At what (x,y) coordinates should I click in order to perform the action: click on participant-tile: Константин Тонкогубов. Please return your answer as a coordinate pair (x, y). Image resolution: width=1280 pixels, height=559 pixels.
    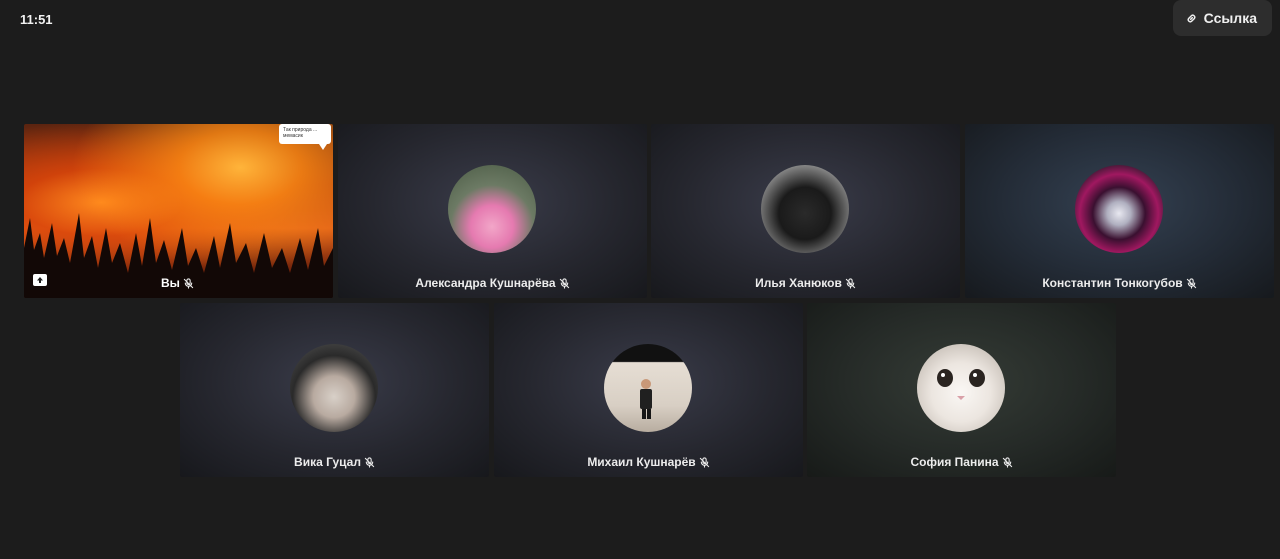
    Looking at the image, I should click on (1119, 211).